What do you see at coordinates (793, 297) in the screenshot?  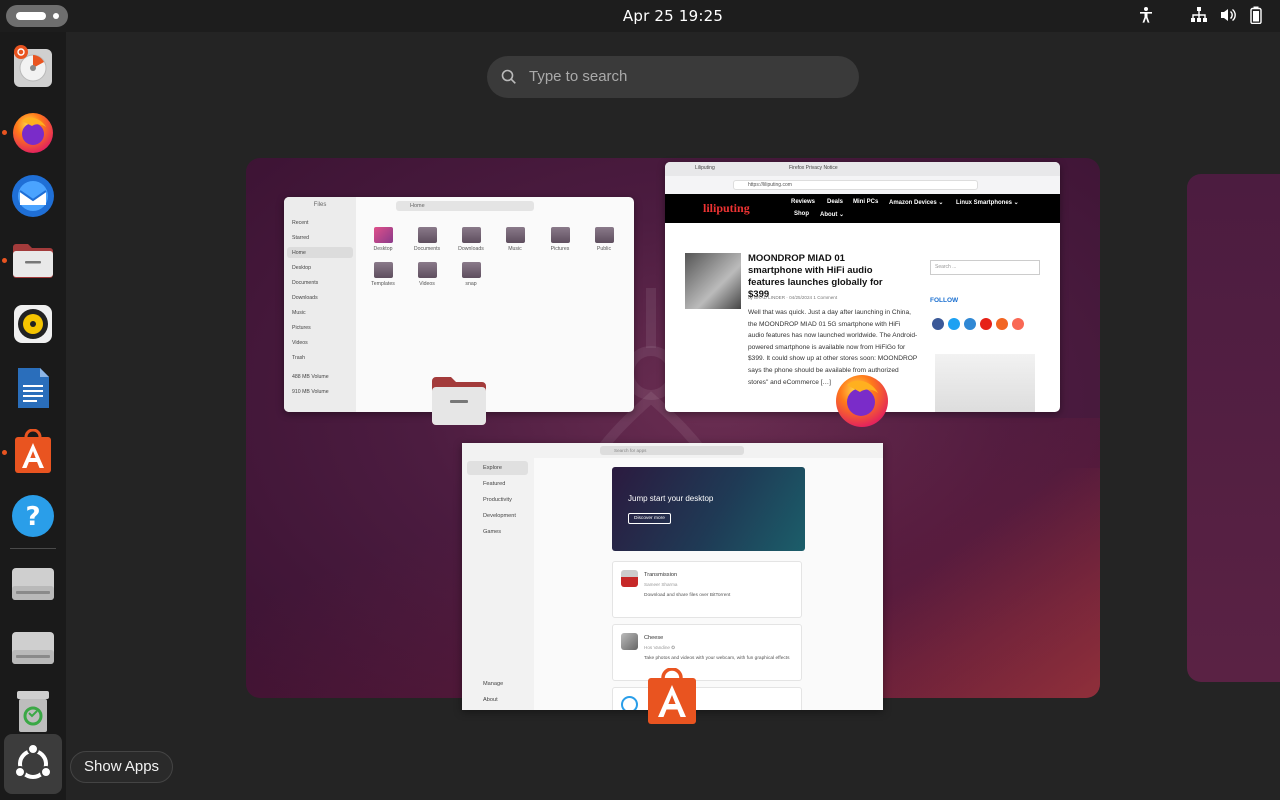 I see `article-byline: by BRAD LINDER · 04/25/2024 1 Comment` at bounding box center [793, 297].